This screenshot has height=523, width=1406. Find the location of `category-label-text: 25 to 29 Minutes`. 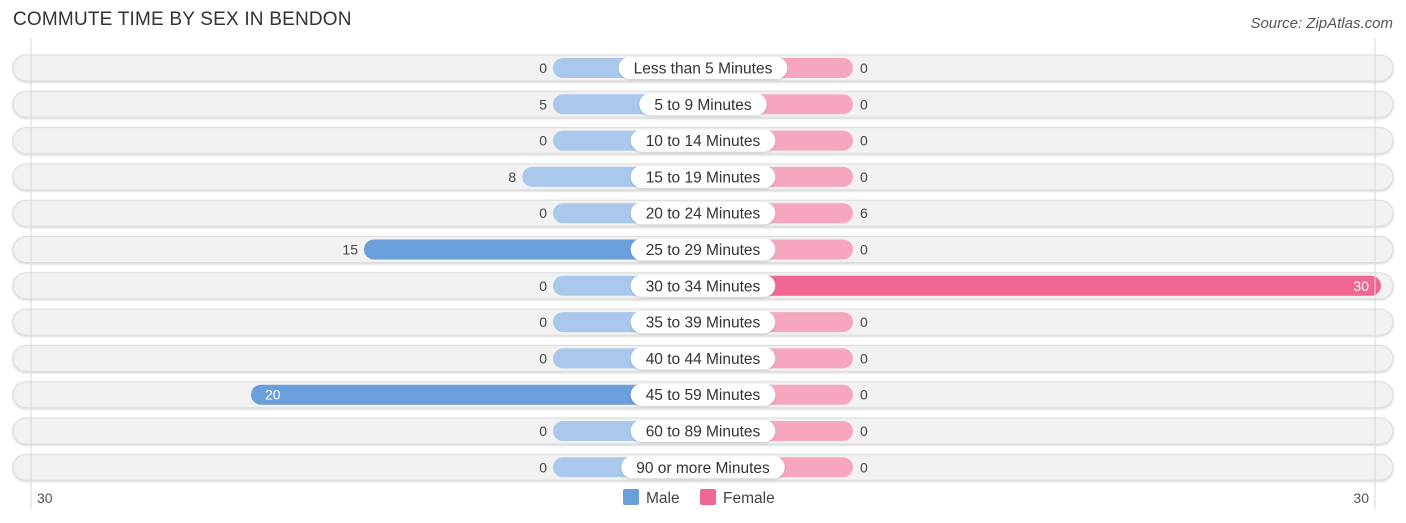

category-label-text: 25 to 29 Minutes is located at coordinates (703, 250).